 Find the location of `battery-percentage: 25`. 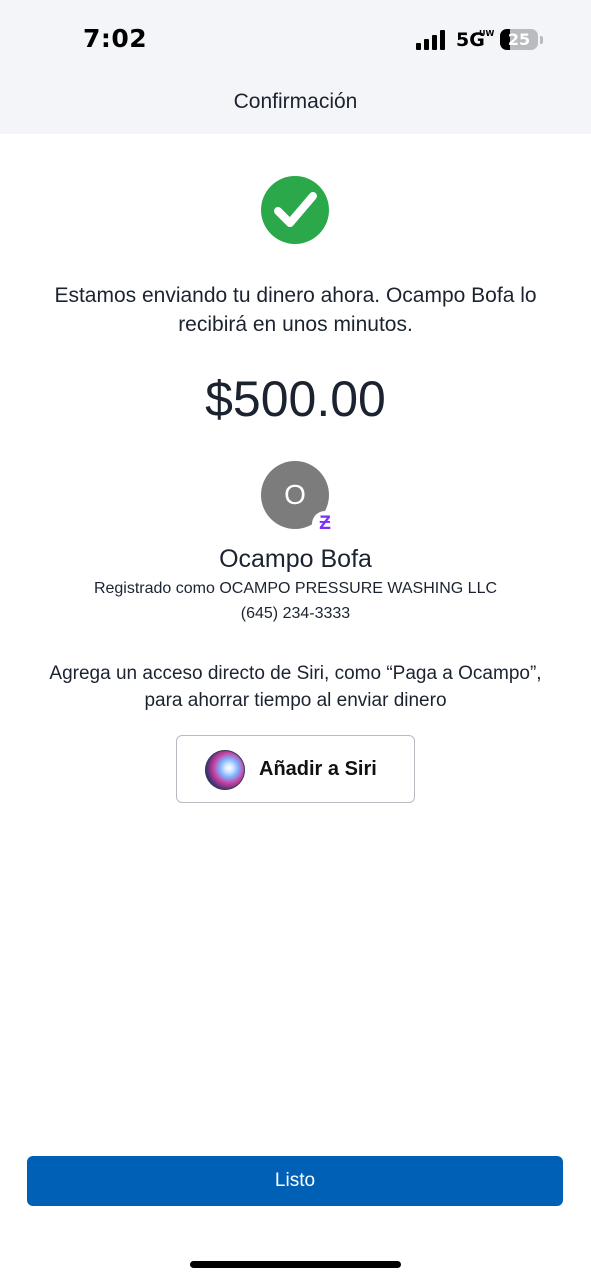

battery-percentage: 25 is located at coordinates (519, 39).